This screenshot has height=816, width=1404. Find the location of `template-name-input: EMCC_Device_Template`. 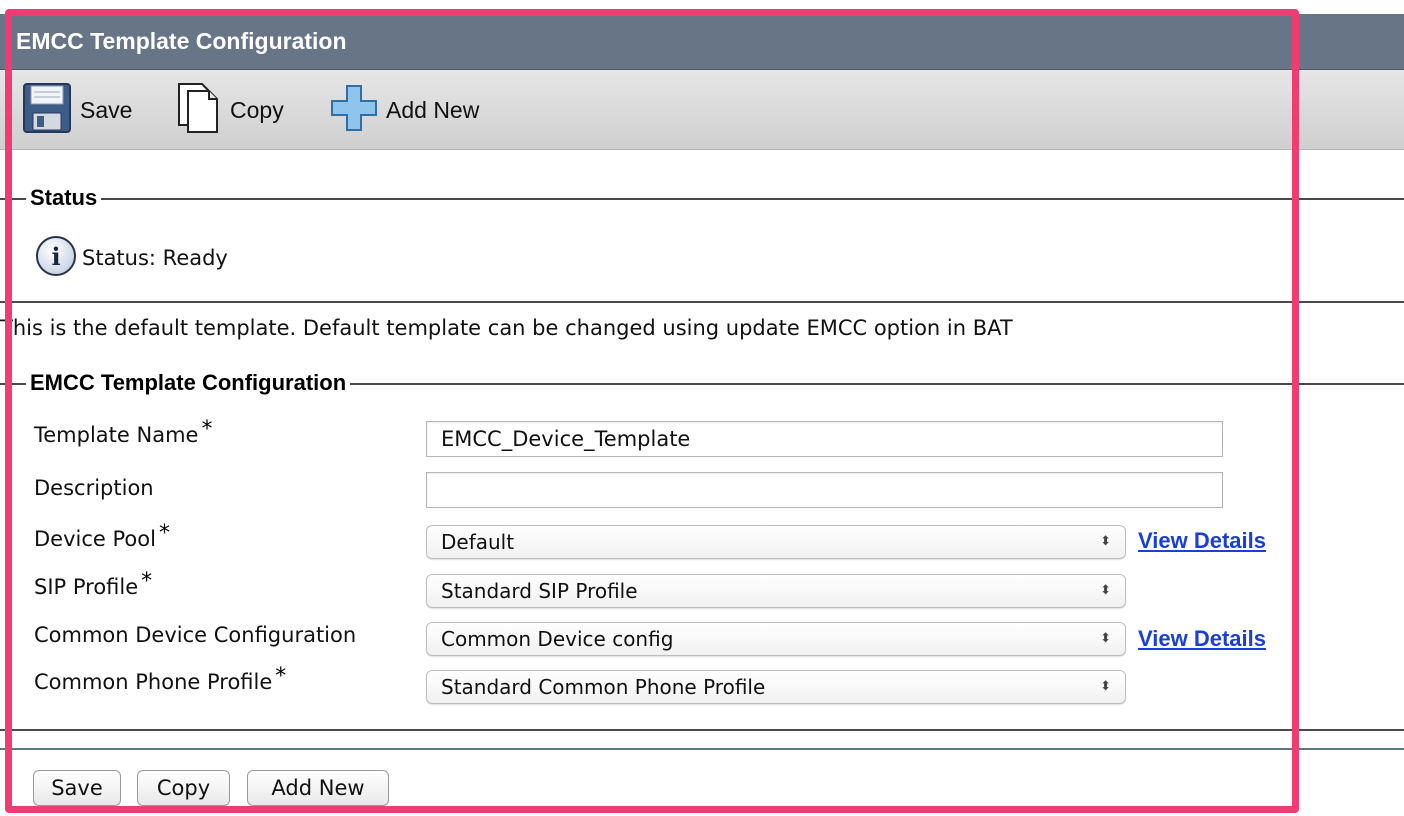

template-name-input: EMCC_Device_Template is located at coordinates (824, 439).